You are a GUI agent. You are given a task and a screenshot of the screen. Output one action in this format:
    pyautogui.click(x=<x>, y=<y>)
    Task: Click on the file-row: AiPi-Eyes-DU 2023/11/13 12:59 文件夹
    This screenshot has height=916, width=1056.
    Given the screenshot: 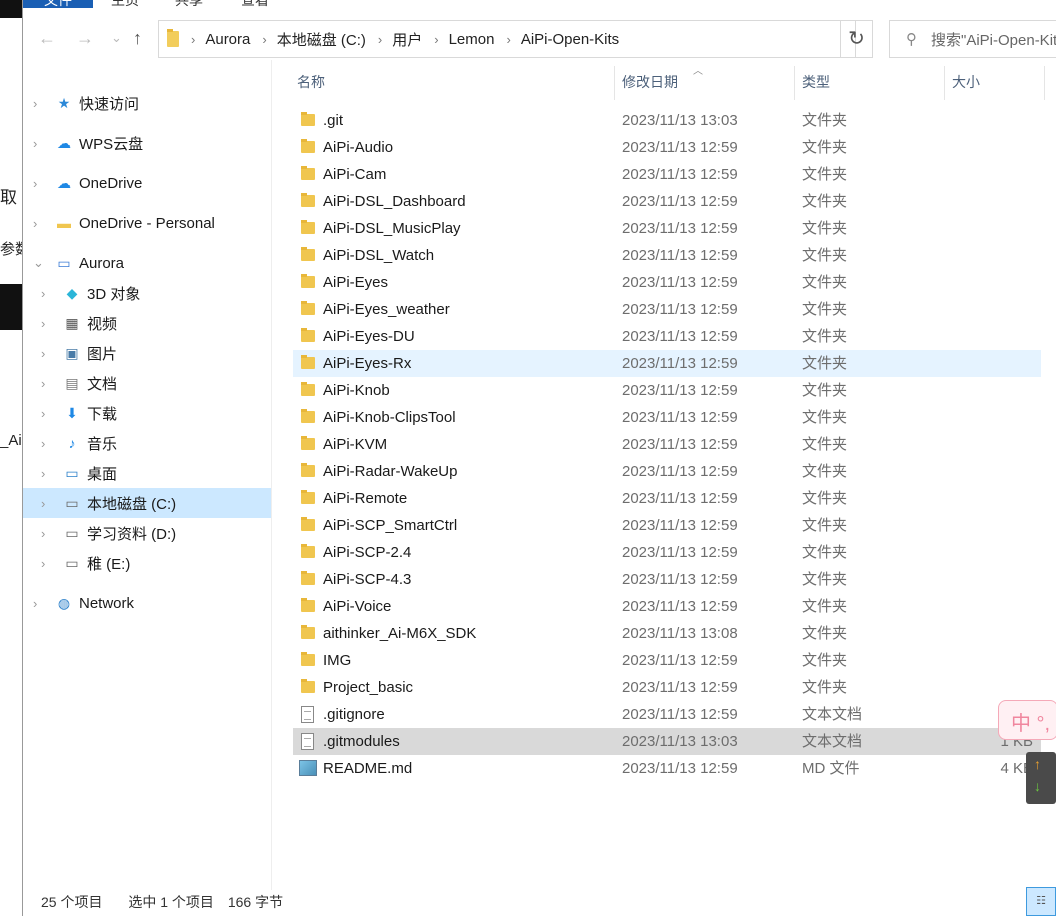 What is the action you would take?
    pyautogui.click(x=667, y=336)
    